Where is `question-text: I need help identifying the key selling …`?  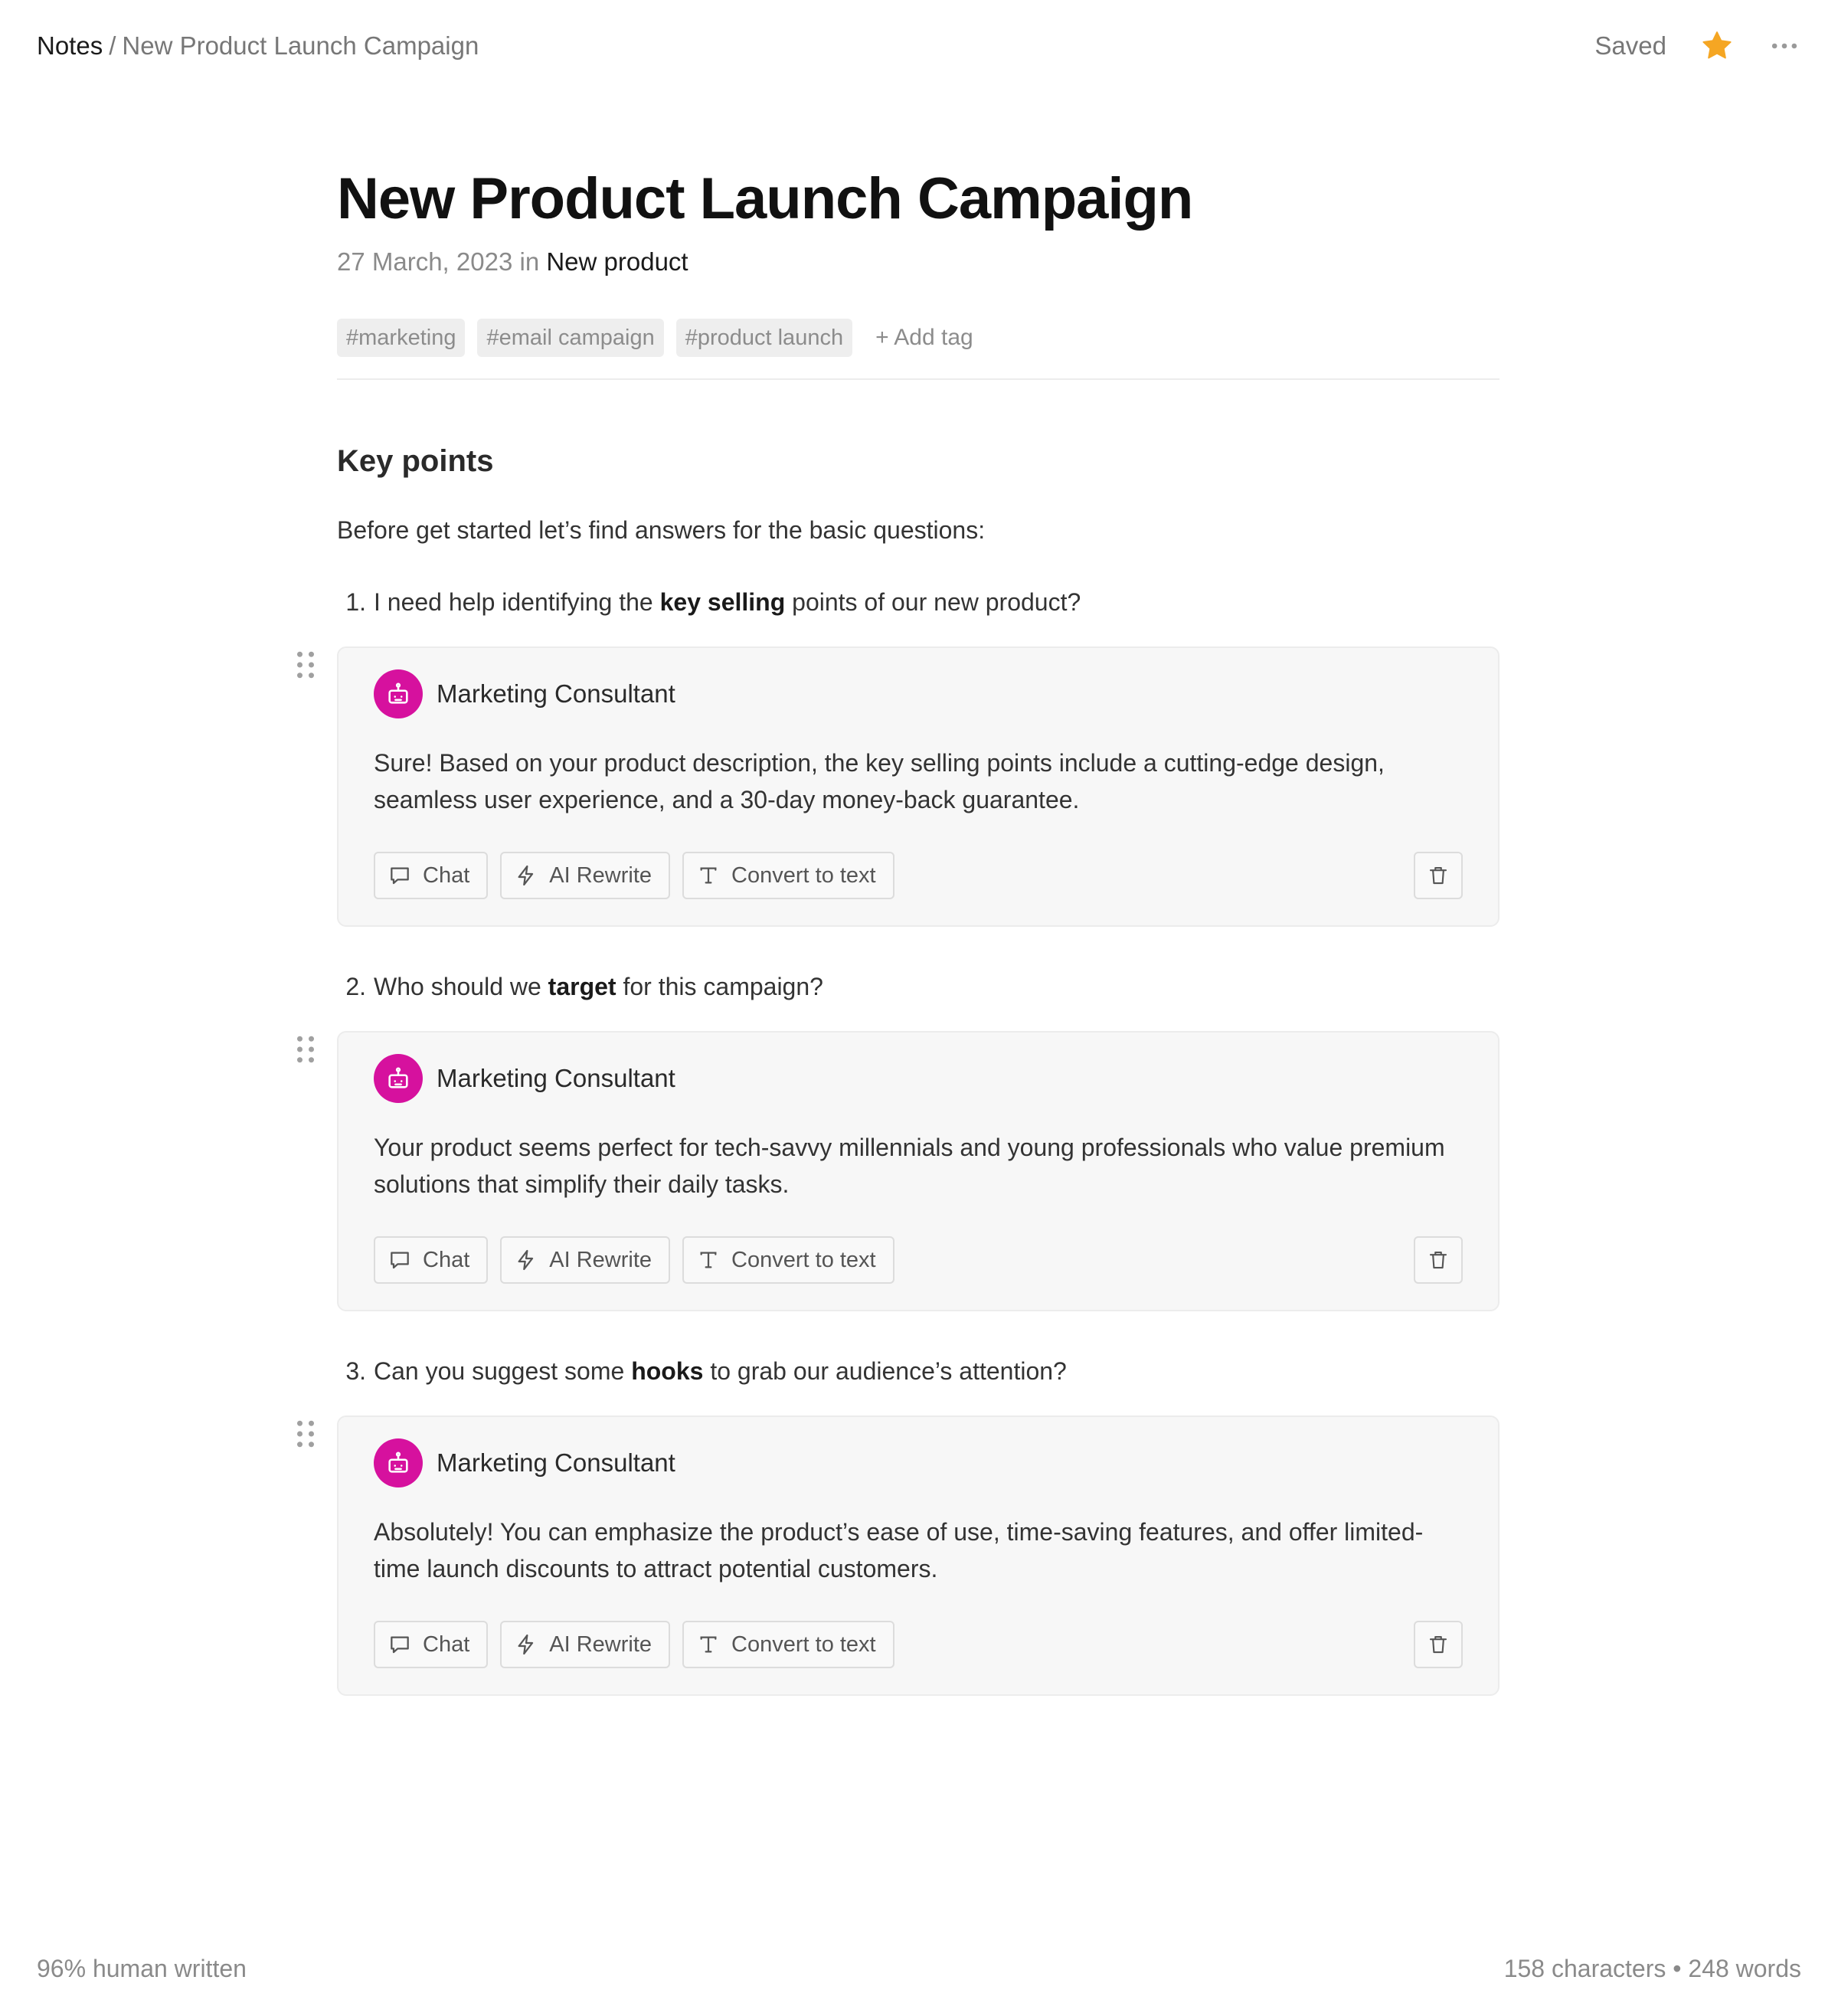 question-text: I need help identifying the key selling … is located at coordinates (727, 602).